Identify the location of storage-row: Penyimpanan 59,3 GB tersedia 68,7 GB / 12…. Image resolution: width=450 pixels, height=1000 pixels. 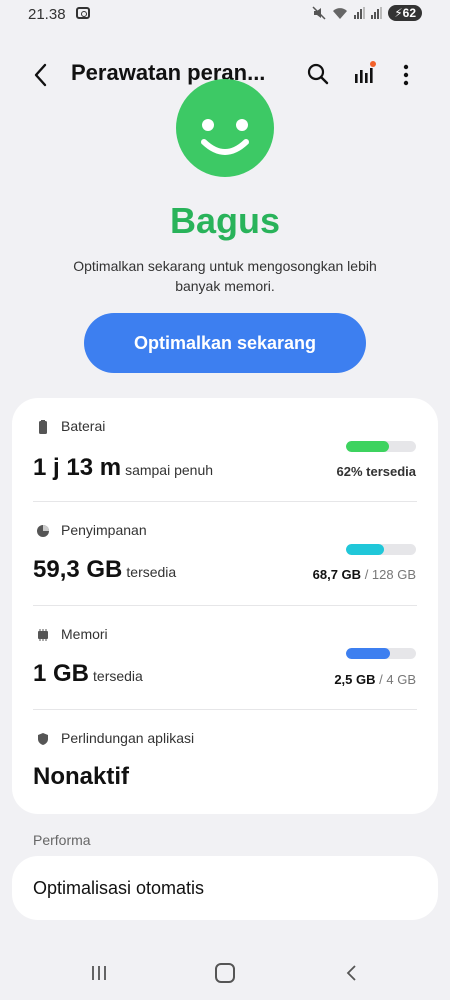
(225, 554).